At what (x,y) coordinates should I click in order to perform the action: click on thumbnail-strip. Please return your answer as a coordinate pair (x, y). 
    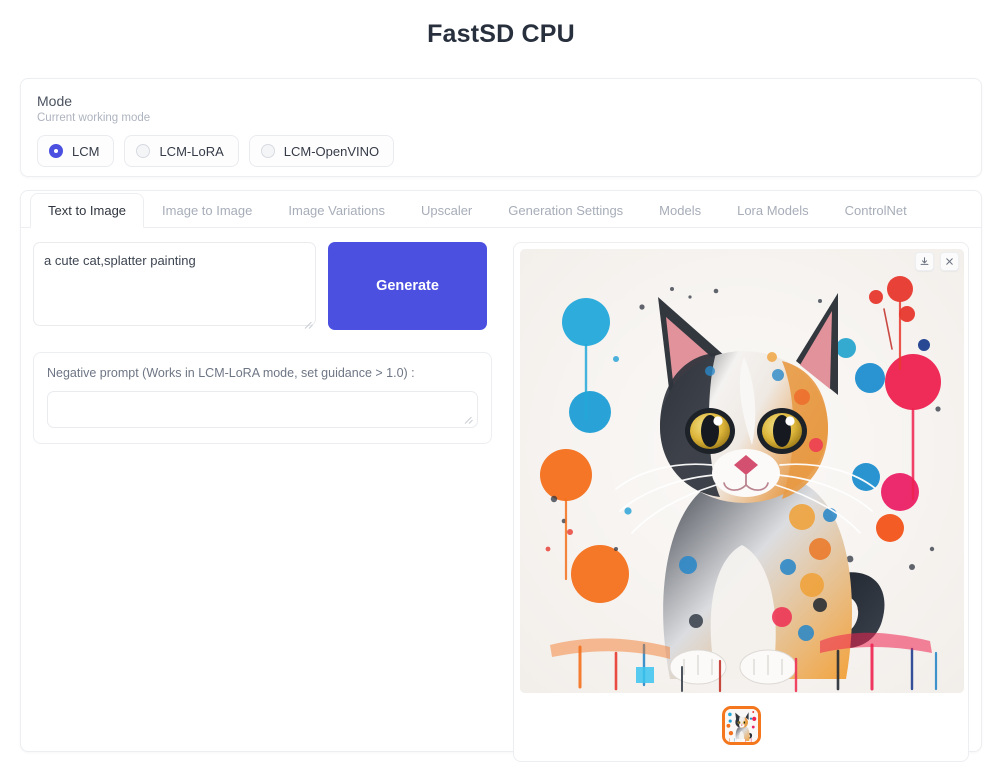
    Looking at the image, I should click on (741, 725).